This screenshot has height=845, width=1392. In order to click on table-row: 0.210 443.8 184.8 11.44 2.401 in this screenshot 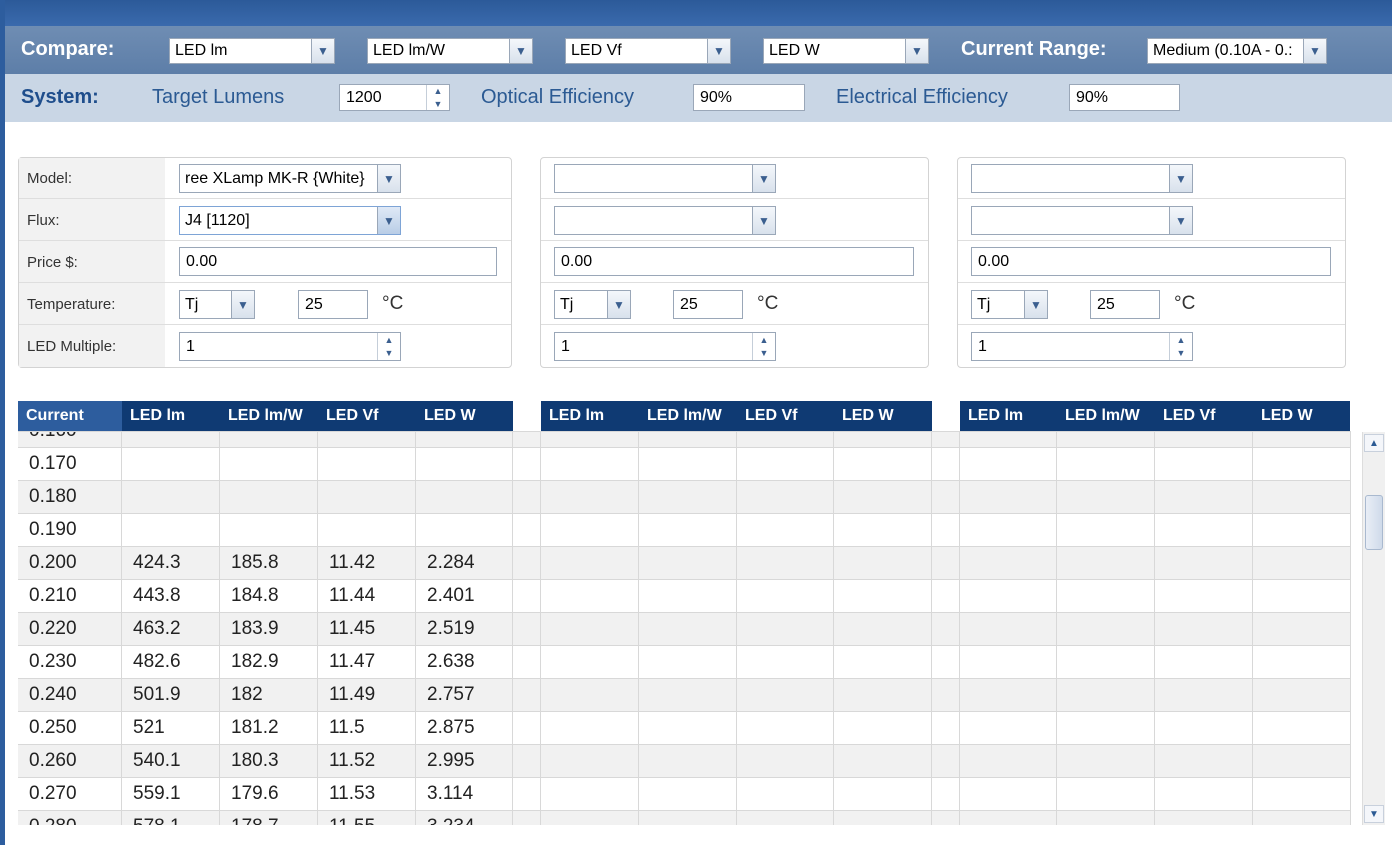, I will do `click(684, 596)`.